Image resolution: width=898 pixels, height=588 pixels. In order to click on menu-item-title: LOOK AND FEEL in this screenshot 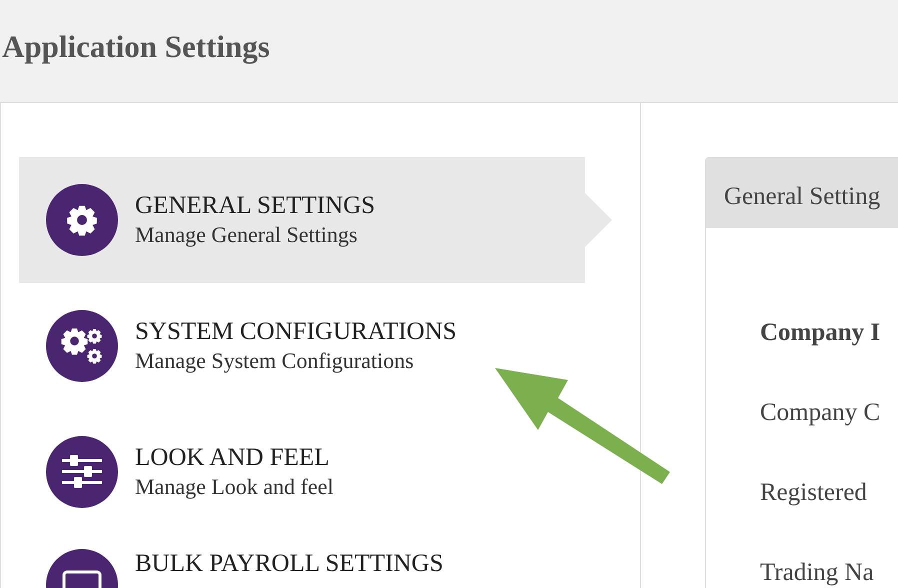, I will do `click(232, 457)`.